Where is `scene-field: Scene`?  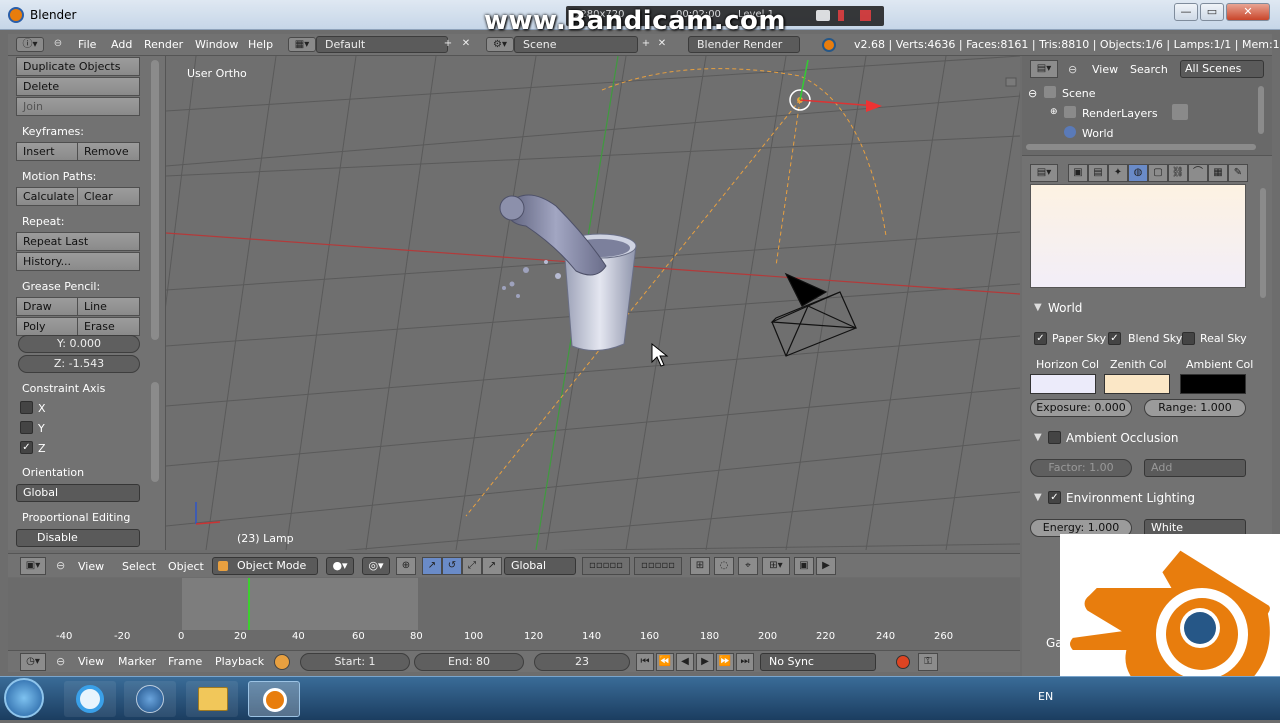 scene-field: Scene is located at coordinates (576, 44).